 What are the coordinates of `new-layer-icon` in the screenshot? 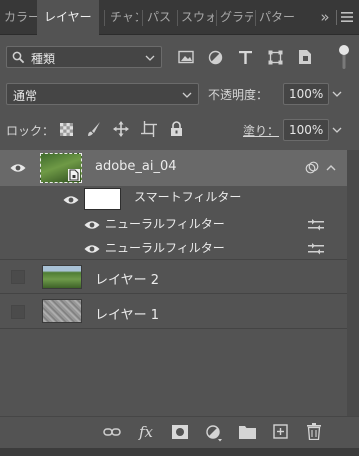 It's located at (280, 431).